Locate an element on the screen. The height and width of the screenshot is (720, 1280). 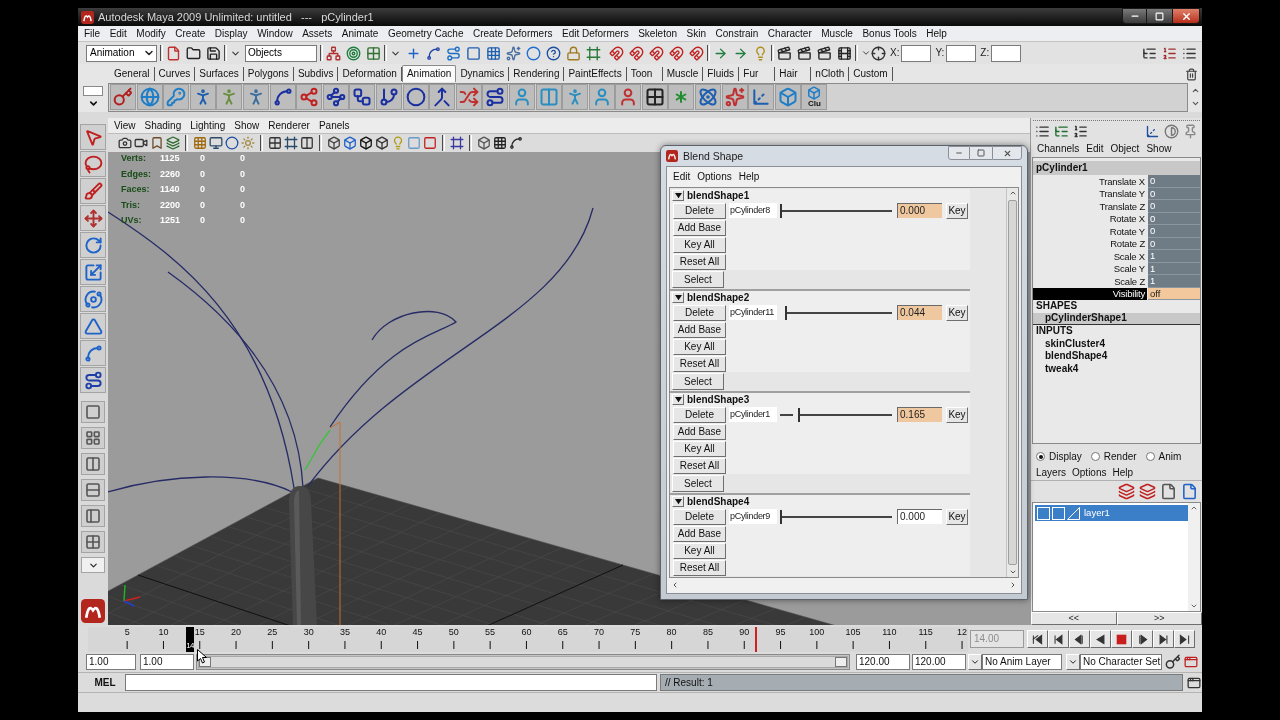
pointer-icon is located at coordinates (93, 137).